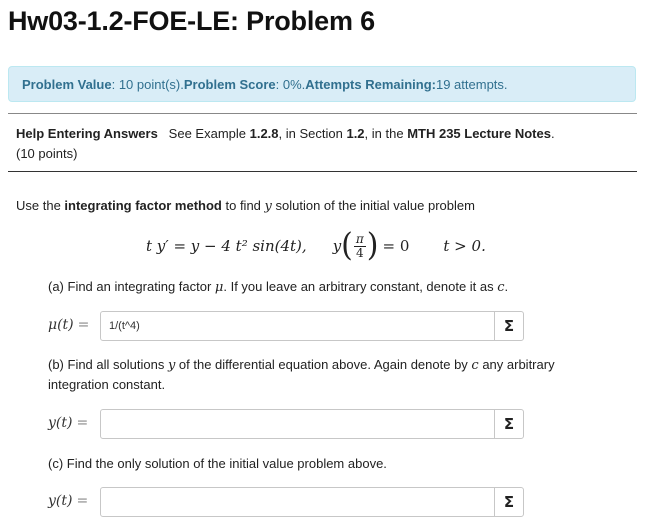 The height and width of the screenshot is (531, 653). Describe the element at coordinates (337, 246) in the screenshot. I see `ic-function: y` at that location.